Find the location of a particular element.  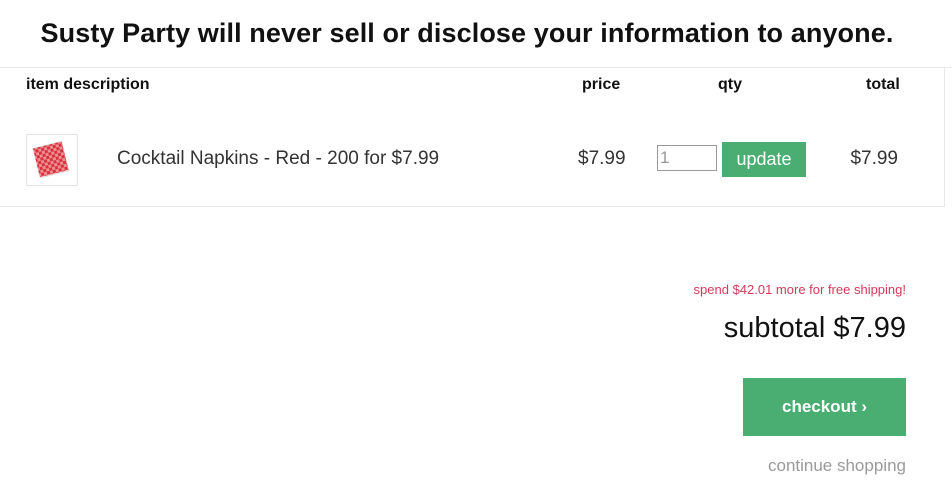

header-qty: qty is located at coordinates (730, 84).